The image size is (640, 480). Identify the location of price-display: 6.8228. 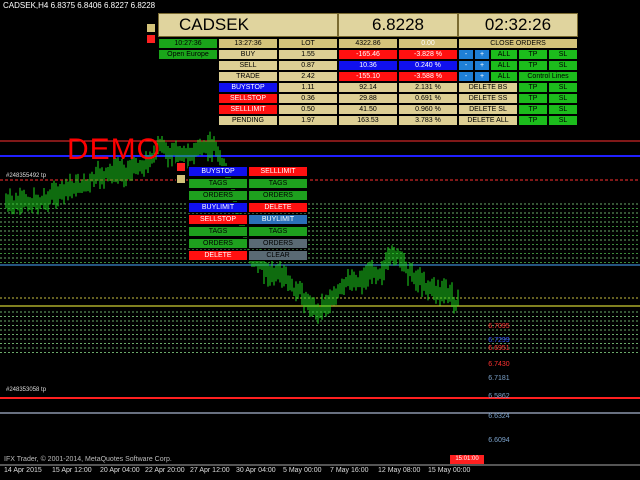
(398, 25).